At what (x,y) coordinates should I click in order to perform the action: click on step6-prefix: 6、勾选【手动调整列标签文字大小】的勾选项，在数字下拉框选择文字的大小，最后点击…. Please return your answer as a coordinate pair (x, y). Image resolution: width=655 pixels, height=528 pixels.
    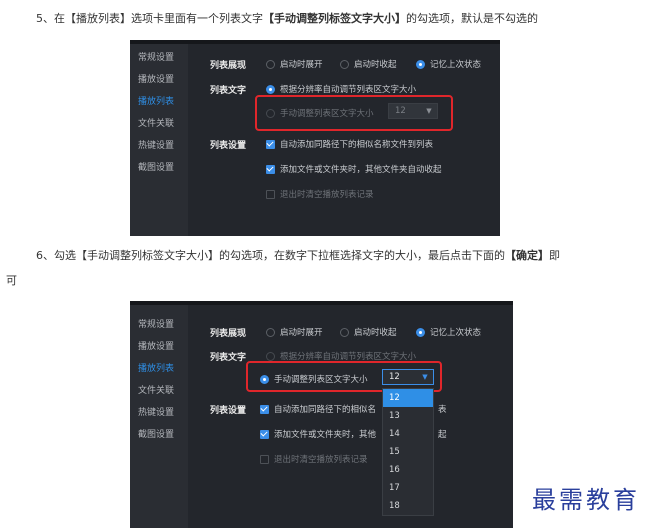
    Looking at the image, I should click on (270, 255).